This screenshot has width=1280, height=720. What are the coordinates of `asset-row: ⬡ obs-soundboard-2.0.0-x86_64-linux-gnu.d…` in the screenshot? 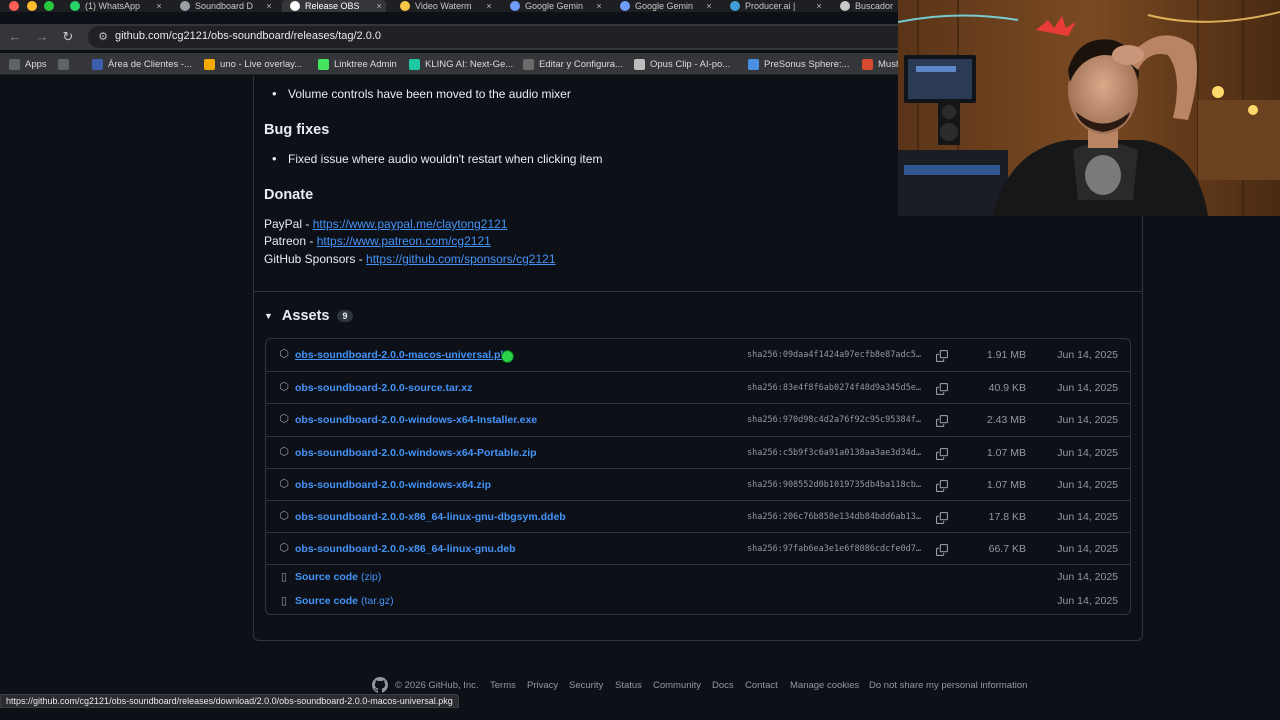 It's located at (698, 548).